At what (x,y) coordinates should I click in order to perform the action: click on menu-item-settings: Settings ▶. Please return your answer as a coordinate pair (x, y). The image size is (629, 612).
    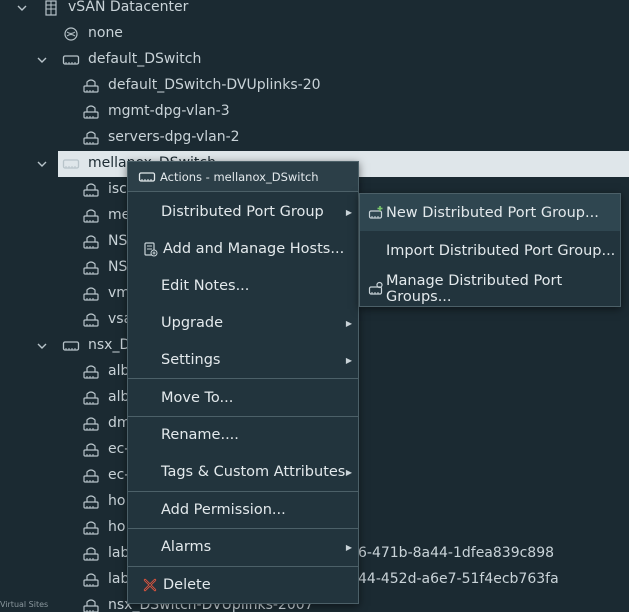
    Looking at the image, I should click on (243, 360).